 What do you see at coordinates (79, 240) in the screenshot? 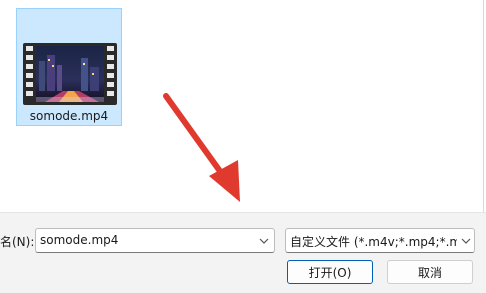
I see `filename-value: somode.mp4` at bounding box center [79, 240].